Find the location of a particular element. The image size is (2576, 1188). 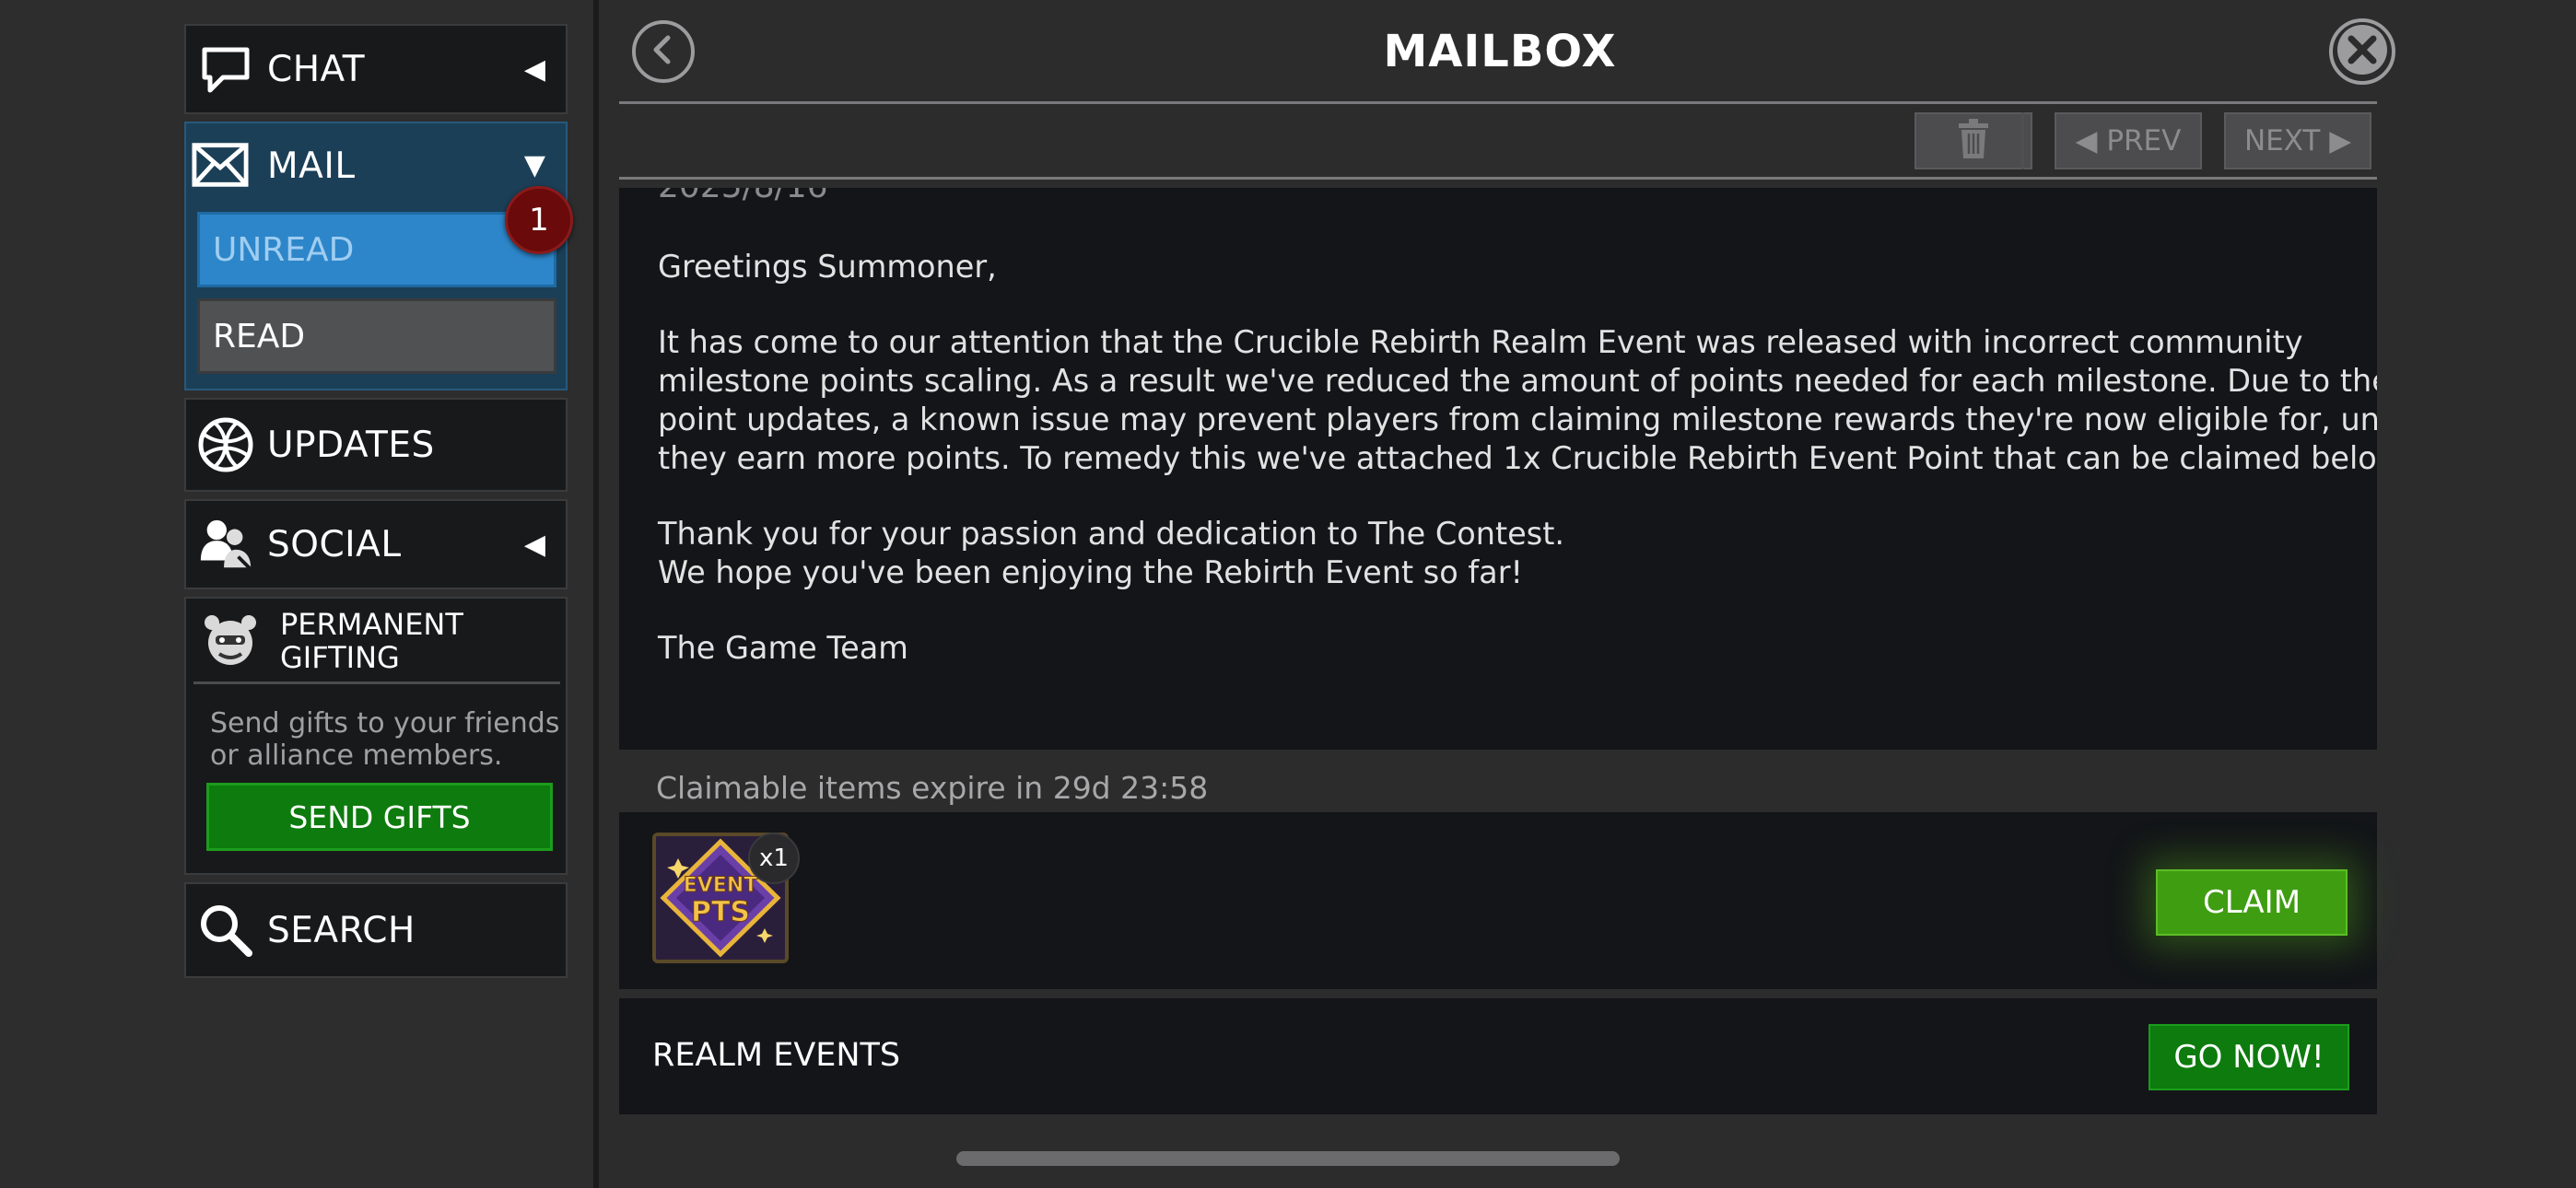

unread-count-badge: 1 is located at coordinates (539, 220).